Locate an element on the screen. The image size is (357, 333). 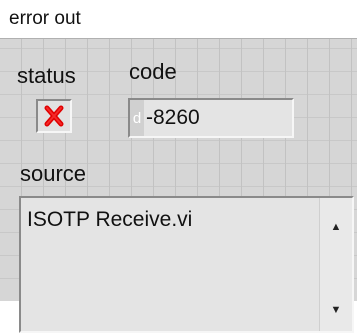
code-field: d -8260 is located at coordinates (211, 118).